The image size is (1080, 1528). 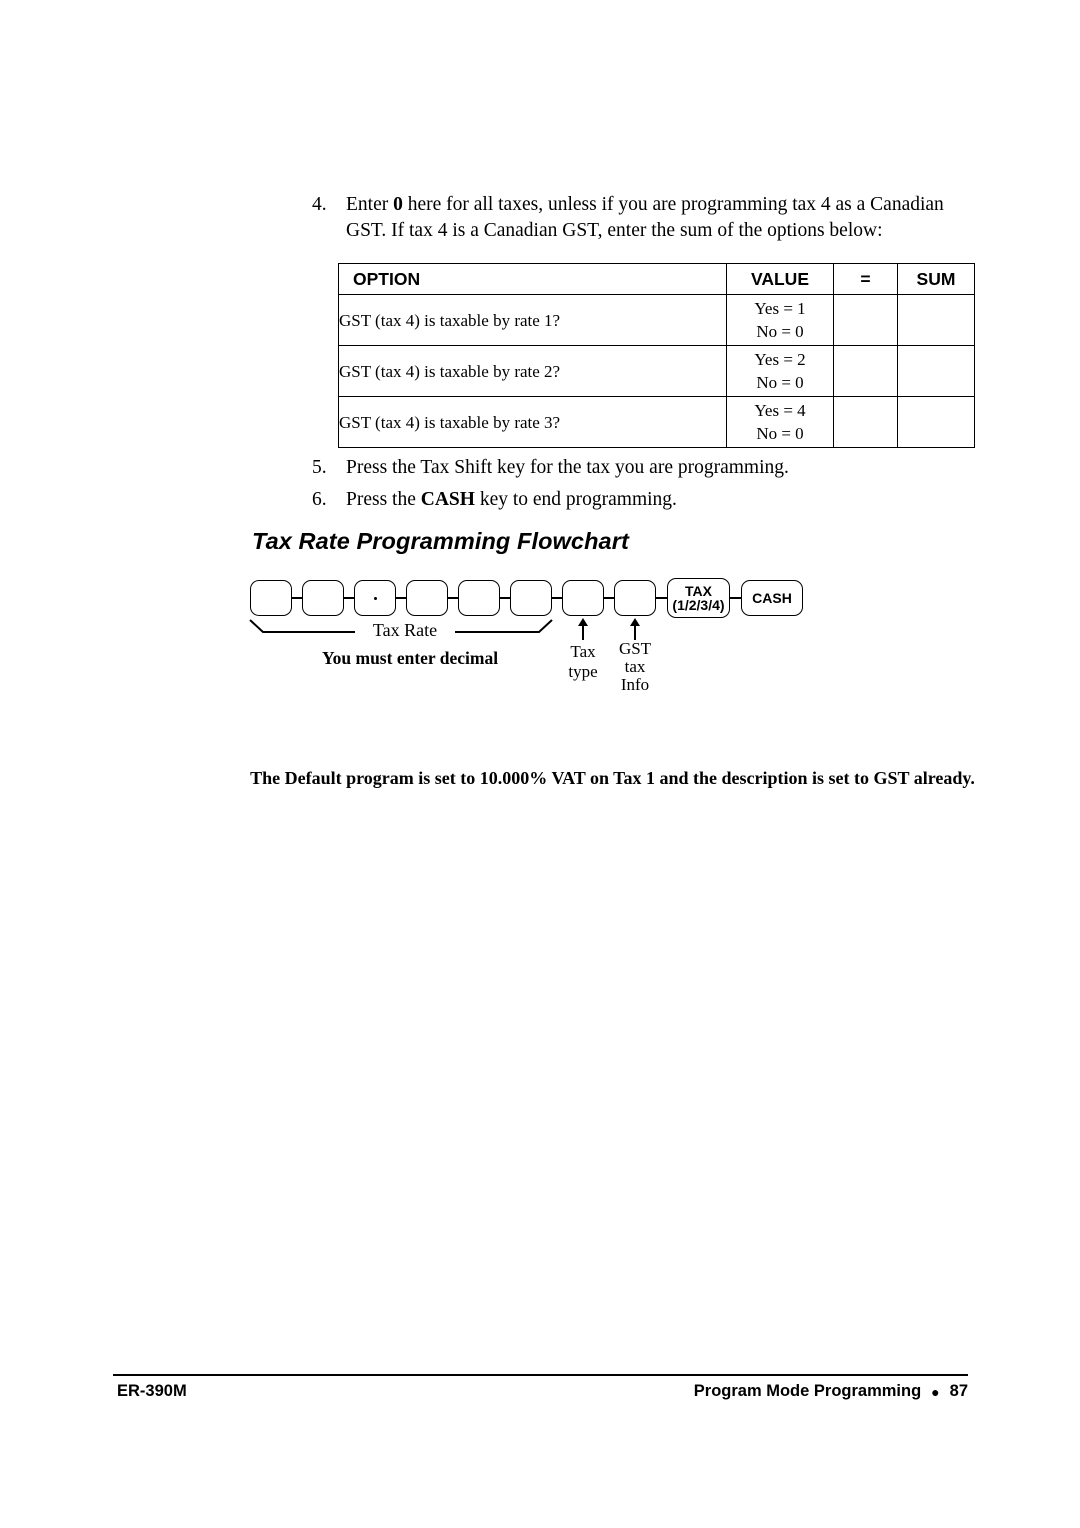 I want to click on cell-value: Yes = 1 No = 0, so click(x=780, y=320).